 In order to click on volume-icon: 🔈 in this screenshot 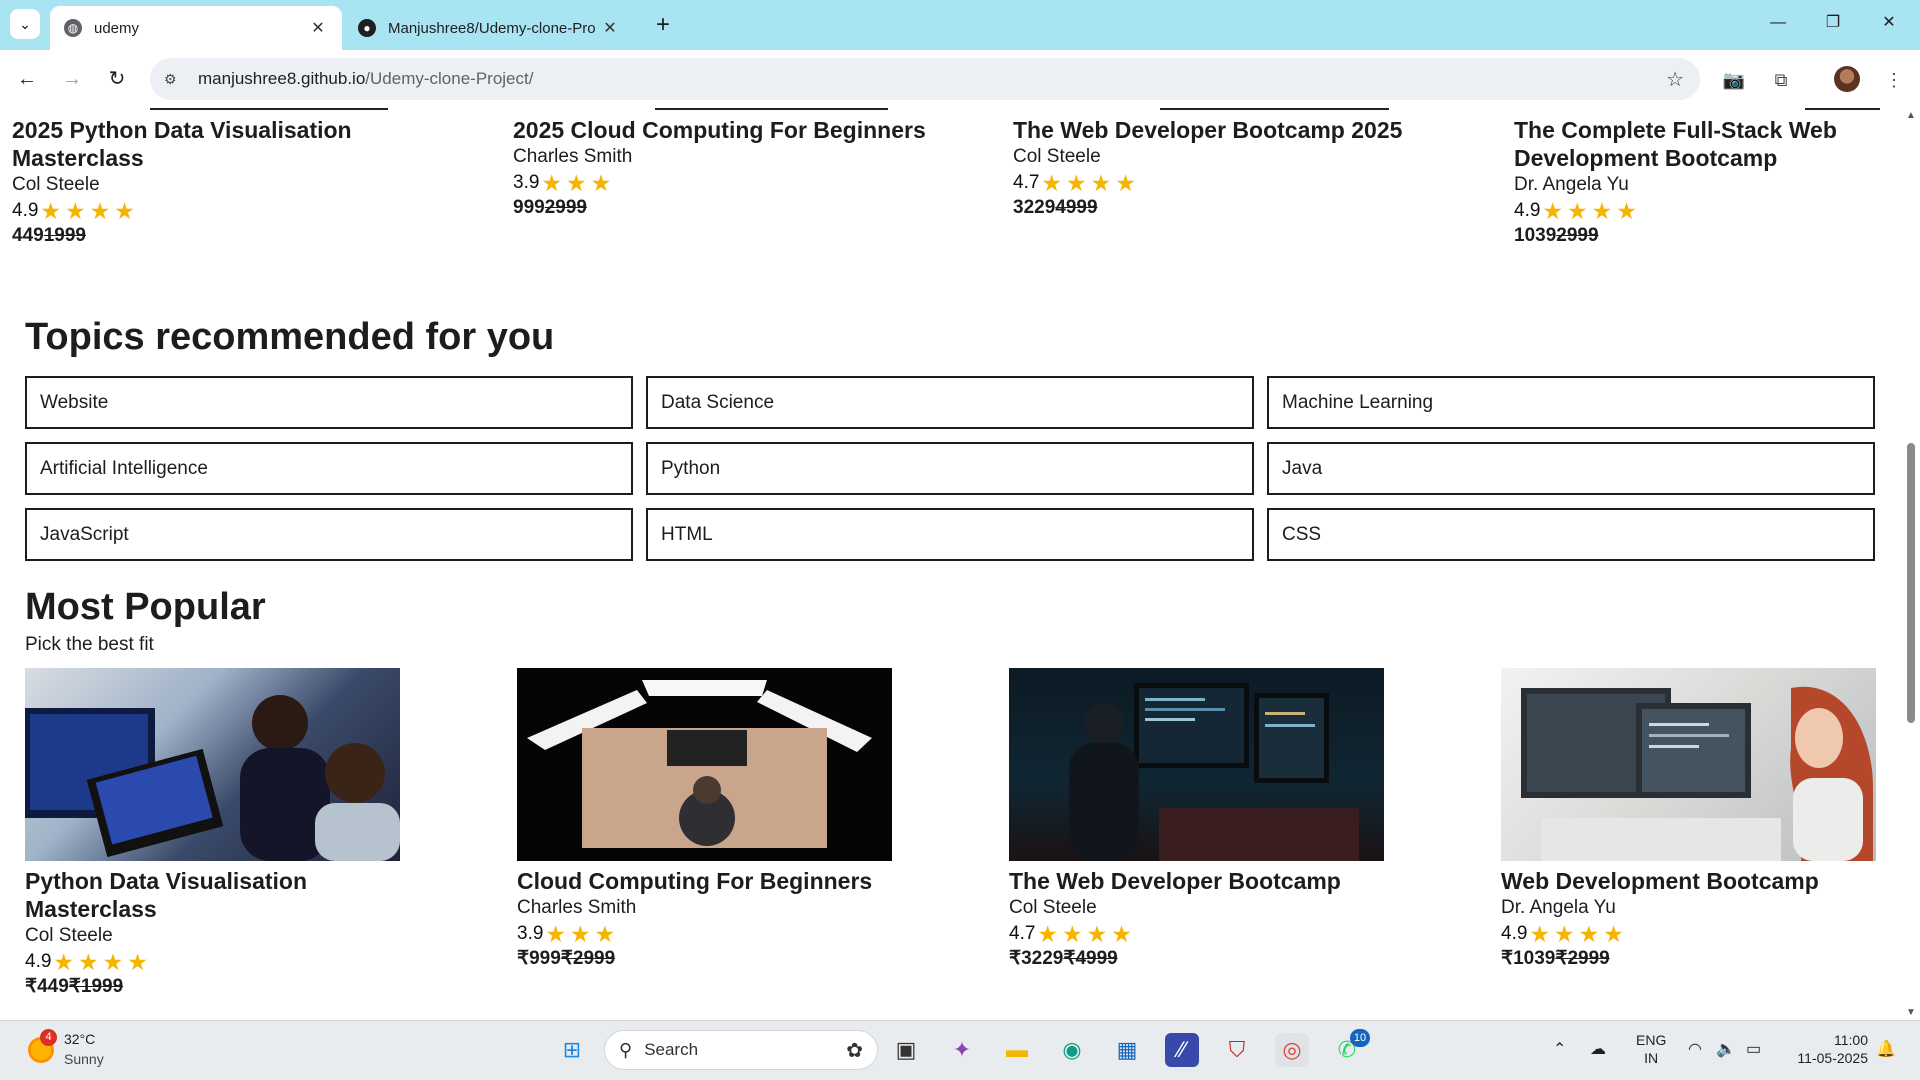, I will do `click(1726, 1049)`.